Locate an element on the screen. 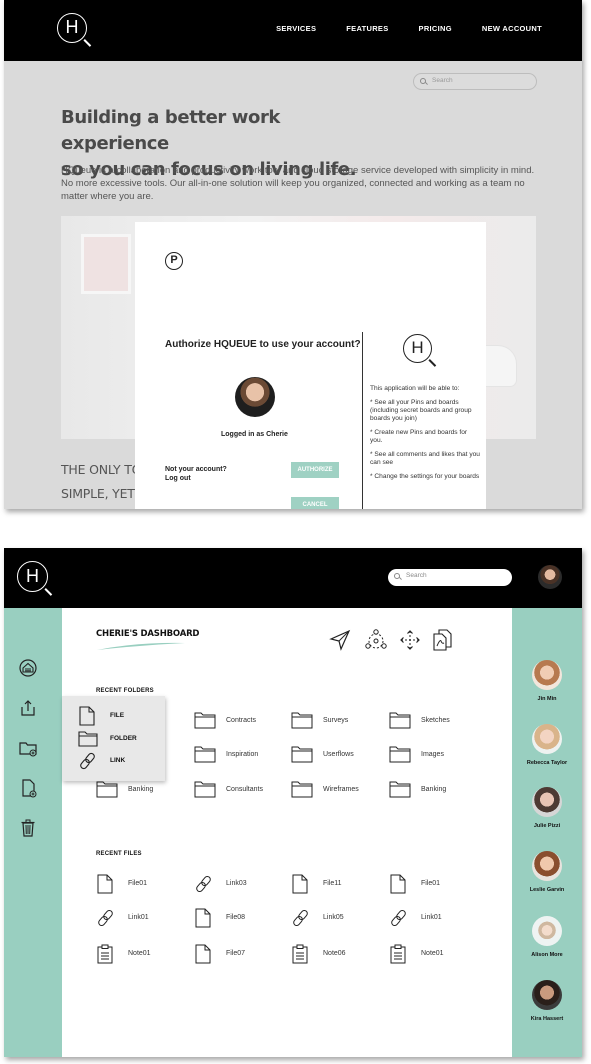  authorize-button: AUTHORIZE is located at coordinates (315, 470).